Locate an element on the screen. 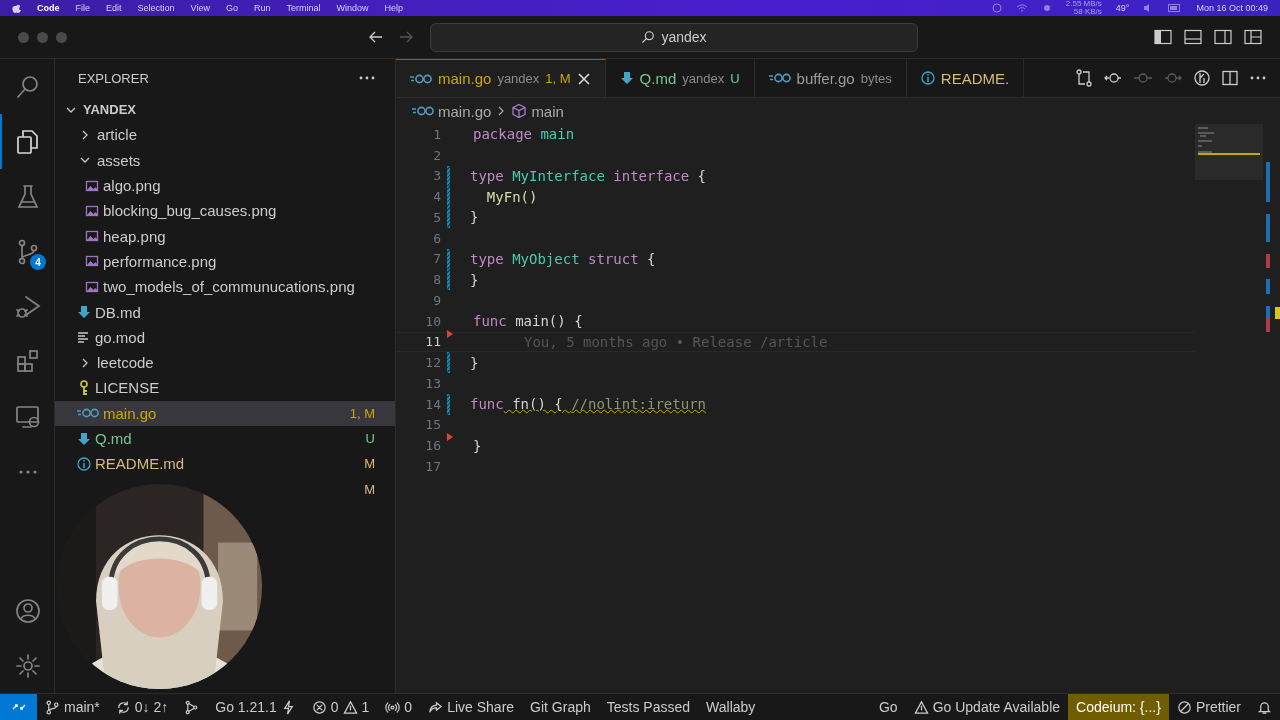 The image size is (1280, 720). prettier-button: Prettier is located at coordinates (1208, 707).